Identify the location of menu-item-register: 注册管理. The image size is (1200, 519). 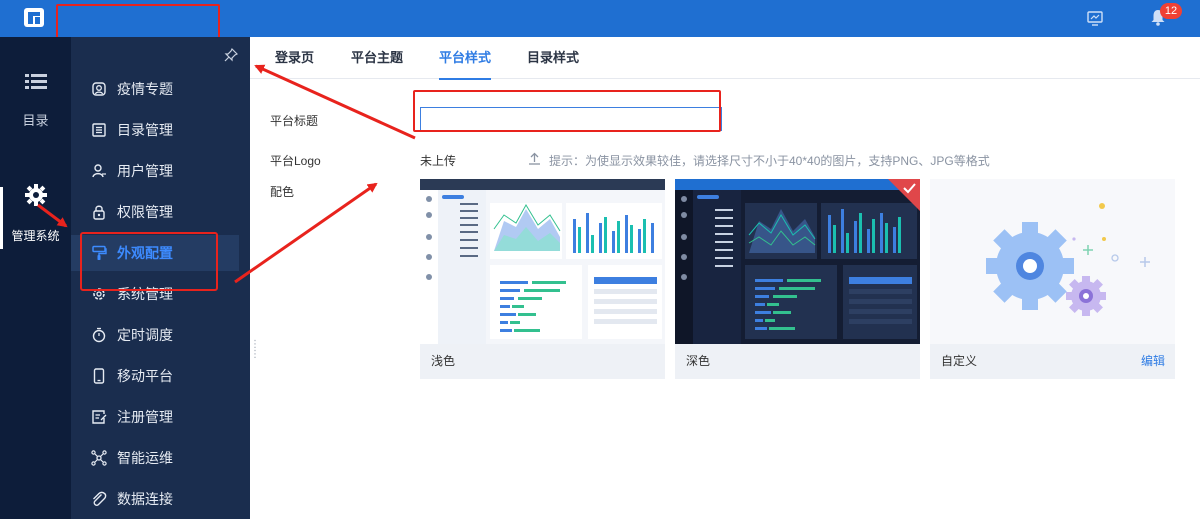
(155, 417).